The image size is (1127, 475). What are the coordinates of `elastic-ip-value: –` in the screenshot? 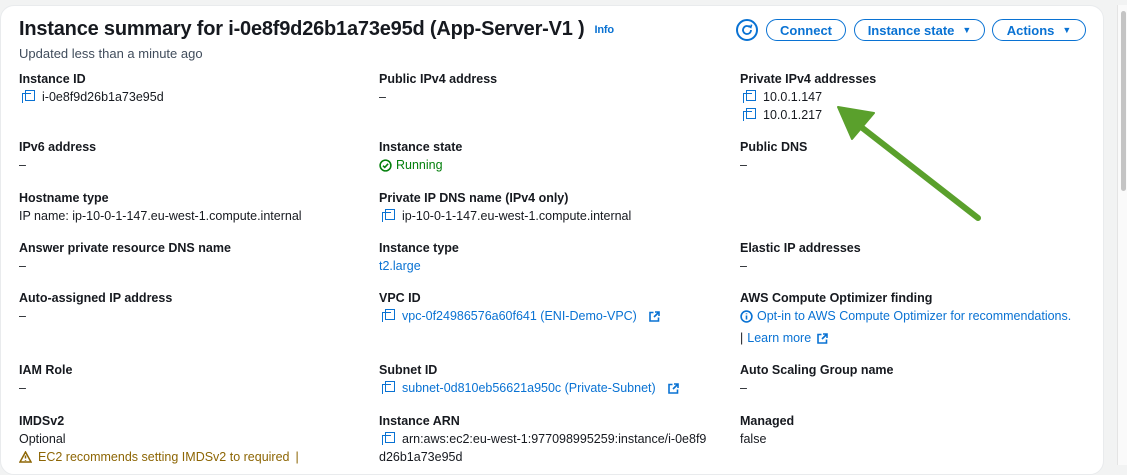 It's located at (743, 266).